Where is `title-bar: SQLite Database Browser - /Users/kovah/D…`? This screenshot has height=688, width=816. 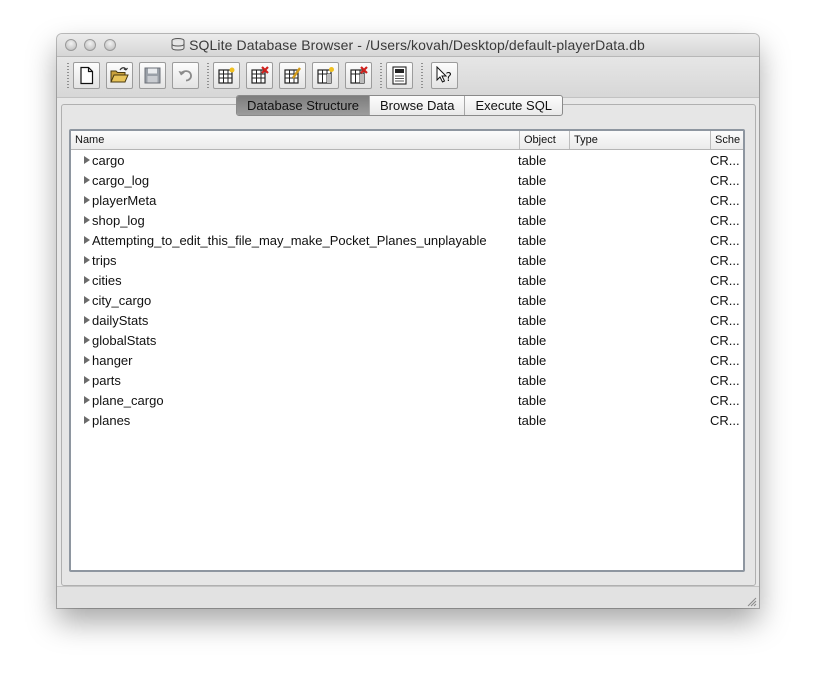
title-bar: SQLite Database Browser - /Users/kovah/D… is located at coordinates (408, 45).